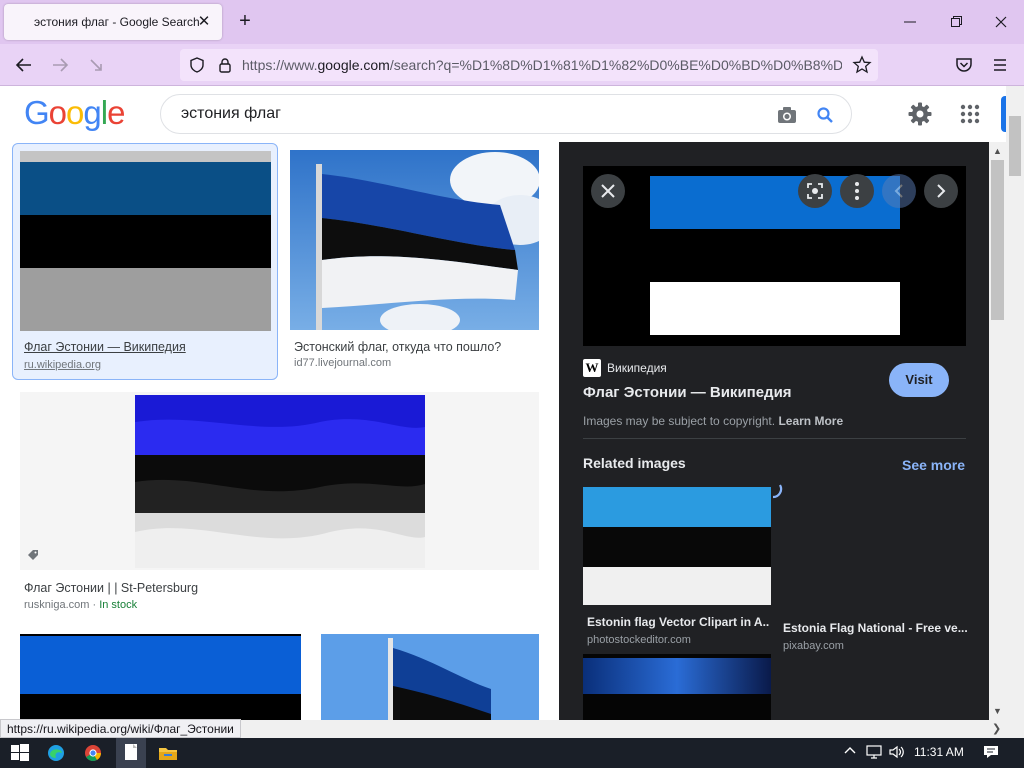 This screenshot has width=1024, height=768. Describe the element at coordinates (634, 463) in the screenshot. I see `related-images-heading: Related images` at that location.